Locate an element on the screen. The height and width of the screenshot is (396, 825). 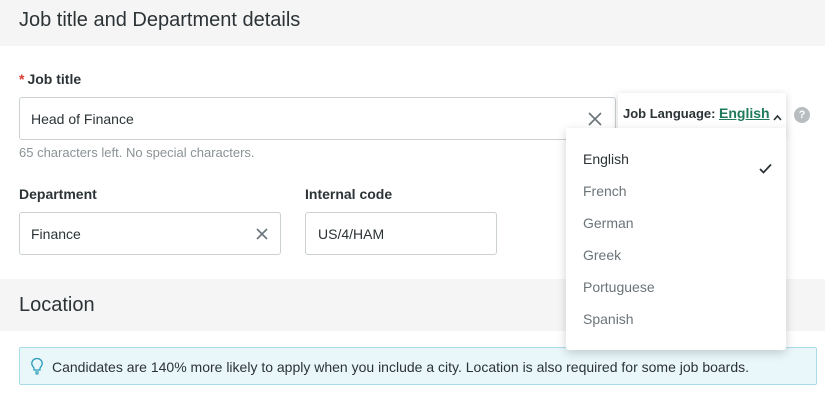
internal-code-input: US/4/HAM is located at coordinates (401, 233).